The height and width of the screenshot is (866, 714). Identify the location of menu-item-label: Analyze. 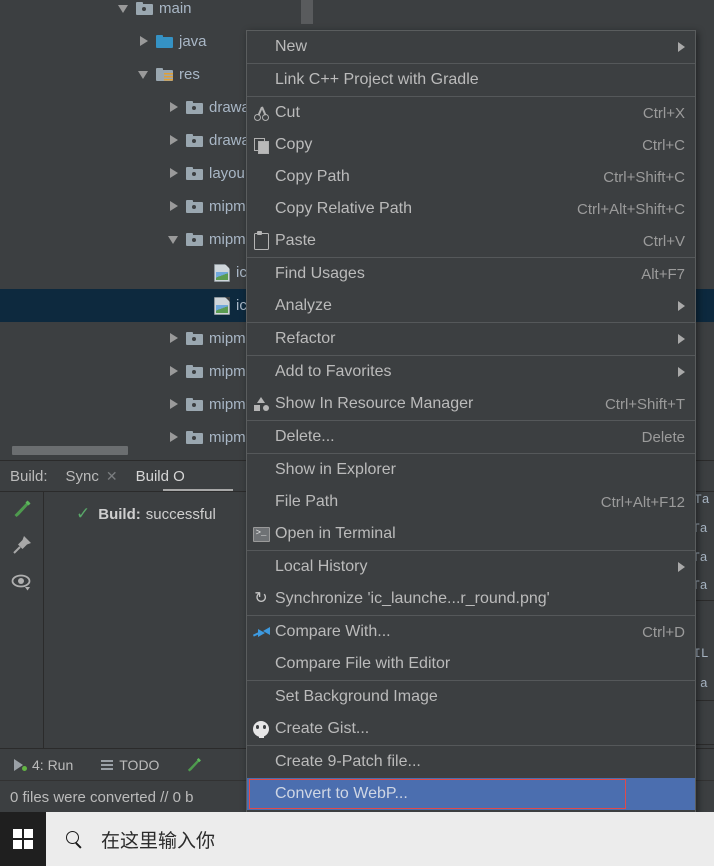
(303, 305).